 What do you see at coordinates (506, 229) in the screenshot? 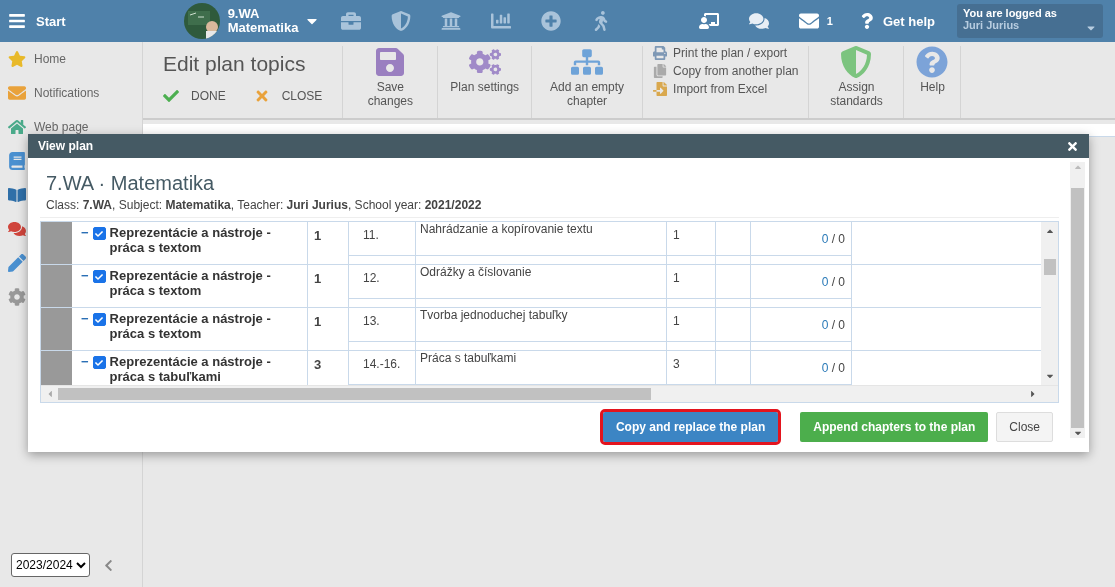
I see `table-cell: Nahrádzanie a kopírovanie textu` at bounding box center [506, 229].